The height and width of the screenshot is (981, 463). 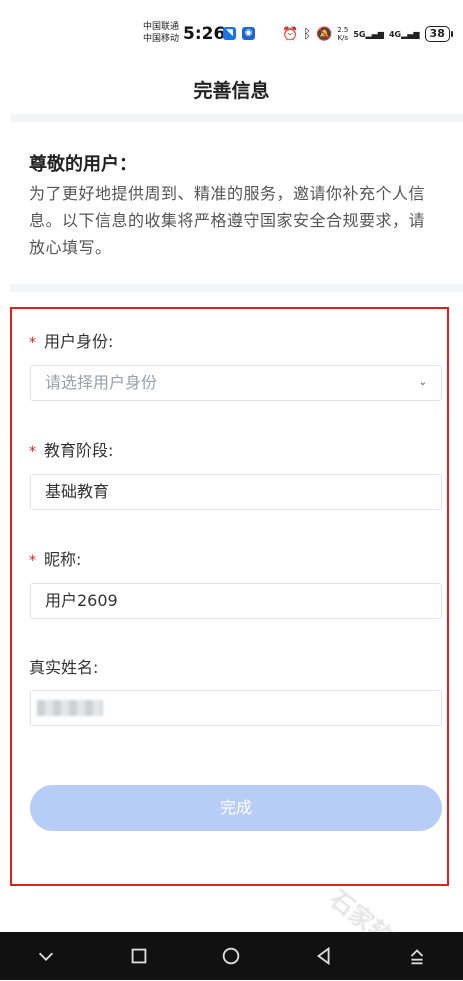 I want to click on nav-back-button, so click(x=324, y=956).